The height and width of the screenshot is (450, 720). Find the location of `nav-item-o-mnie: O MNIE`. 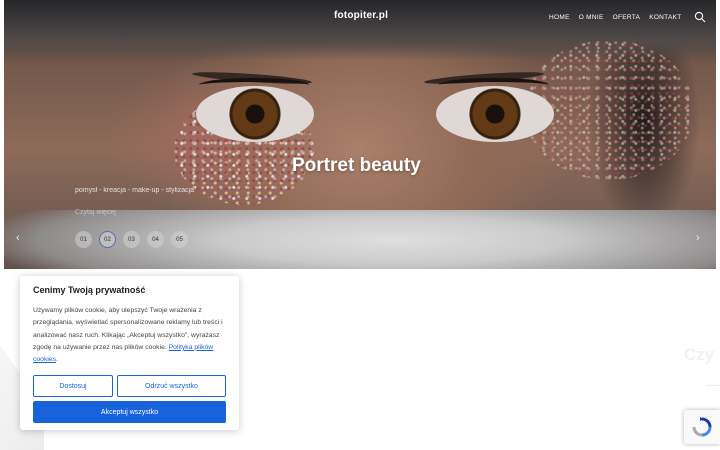

nav-item-o-mnie: O MNIE is located at coordinates (591, 17).